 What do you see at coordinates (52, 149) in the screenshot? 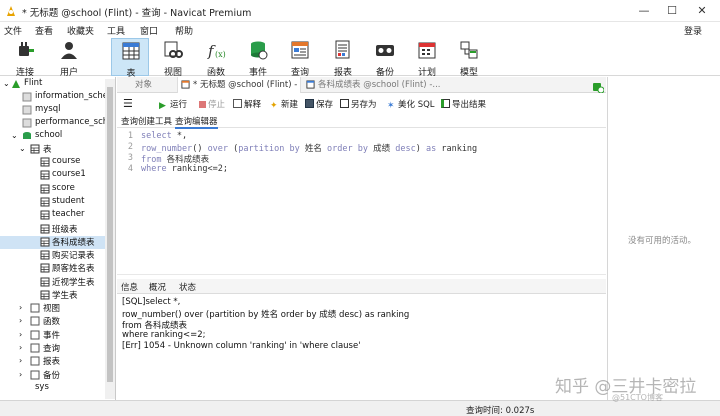
I see `tables-group-node: ⌄ 表` at bounding box center [52, 149].